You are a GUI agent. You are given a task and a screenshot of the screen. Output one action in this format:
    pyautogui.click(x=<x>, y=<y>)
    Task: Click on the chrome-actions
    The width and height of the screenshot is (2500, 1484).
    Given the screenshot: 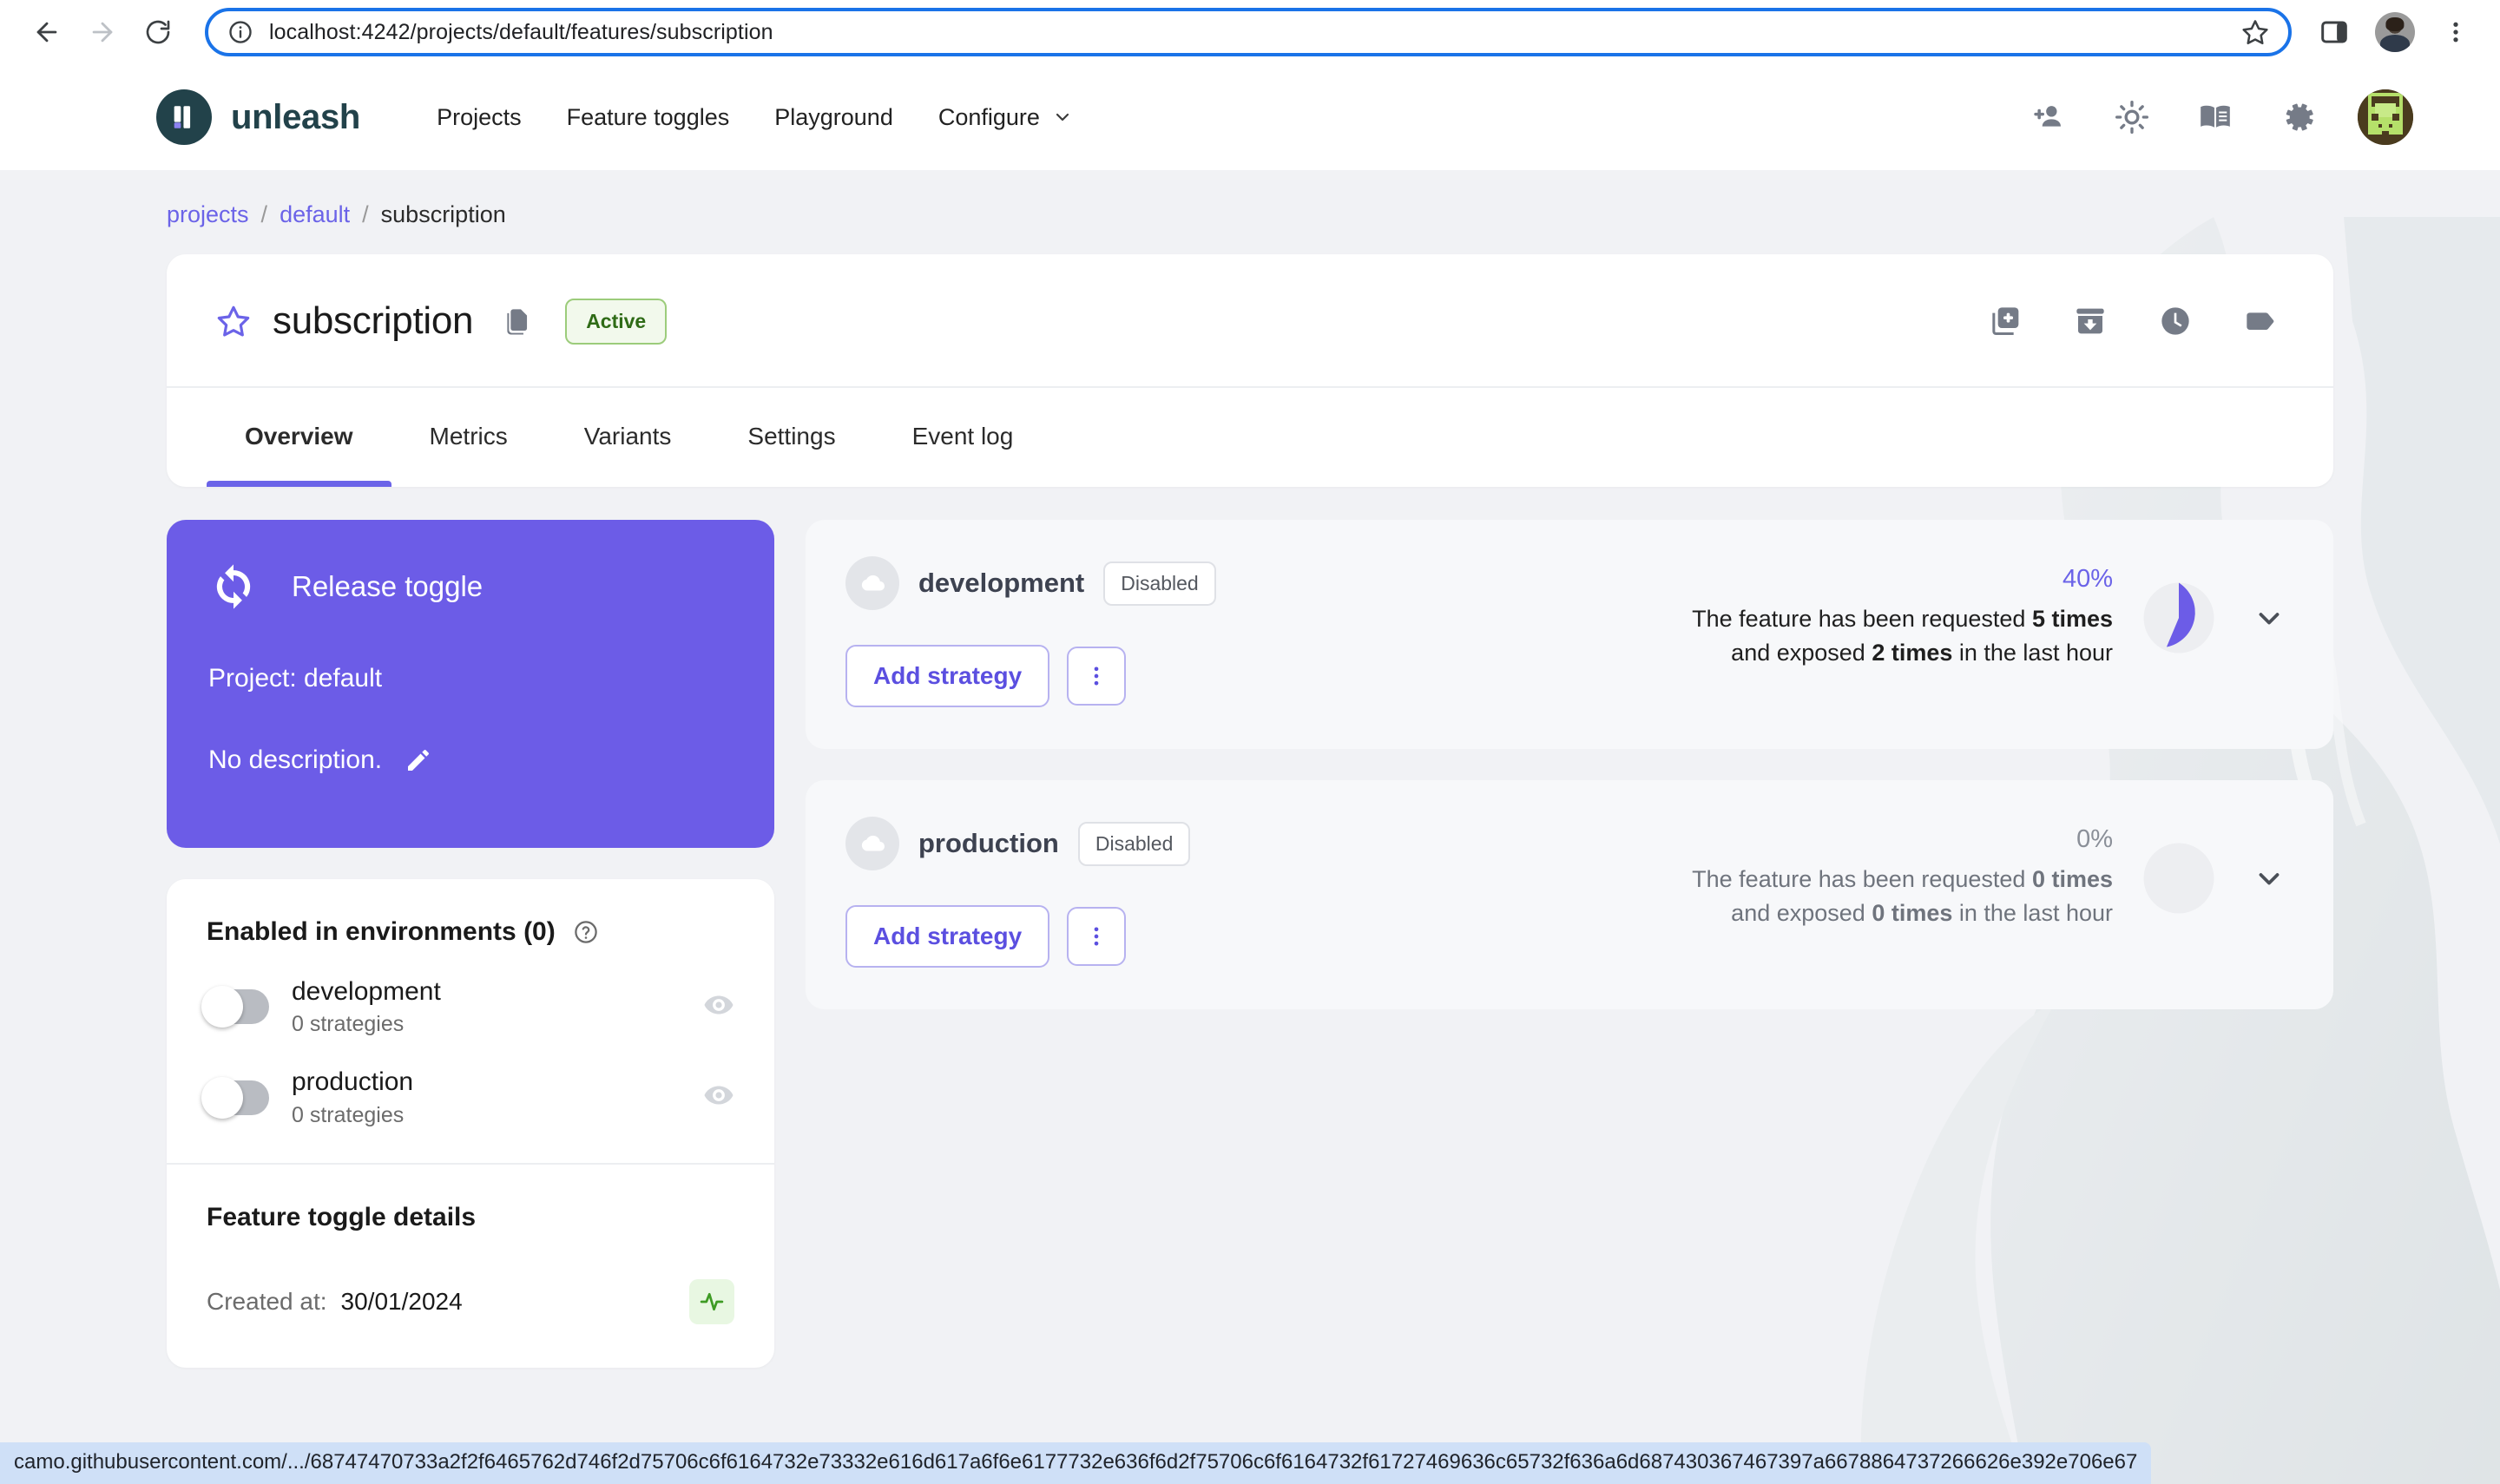 What is the action you would take?
    pyautogui.click(x=2392, y=32)
    